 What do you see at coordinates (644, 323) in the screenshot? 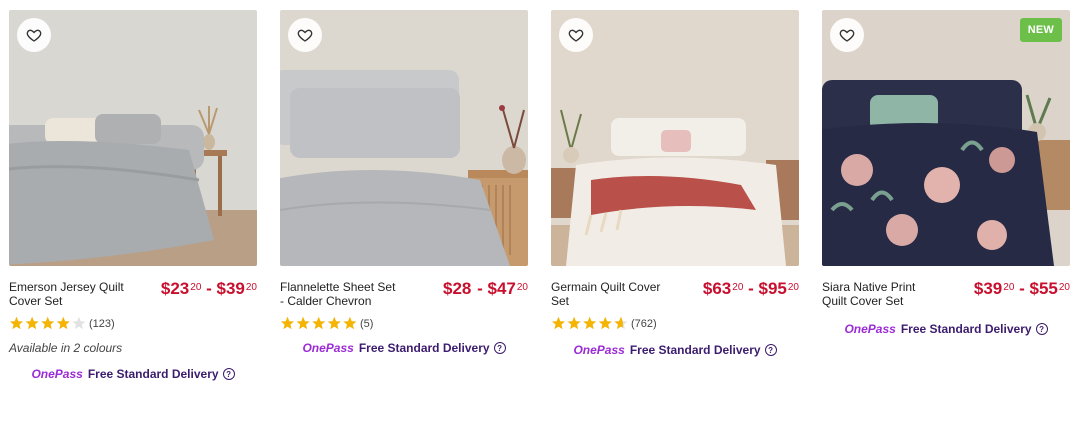
I see `review-count: (762)` at bounding box center [644, 323].